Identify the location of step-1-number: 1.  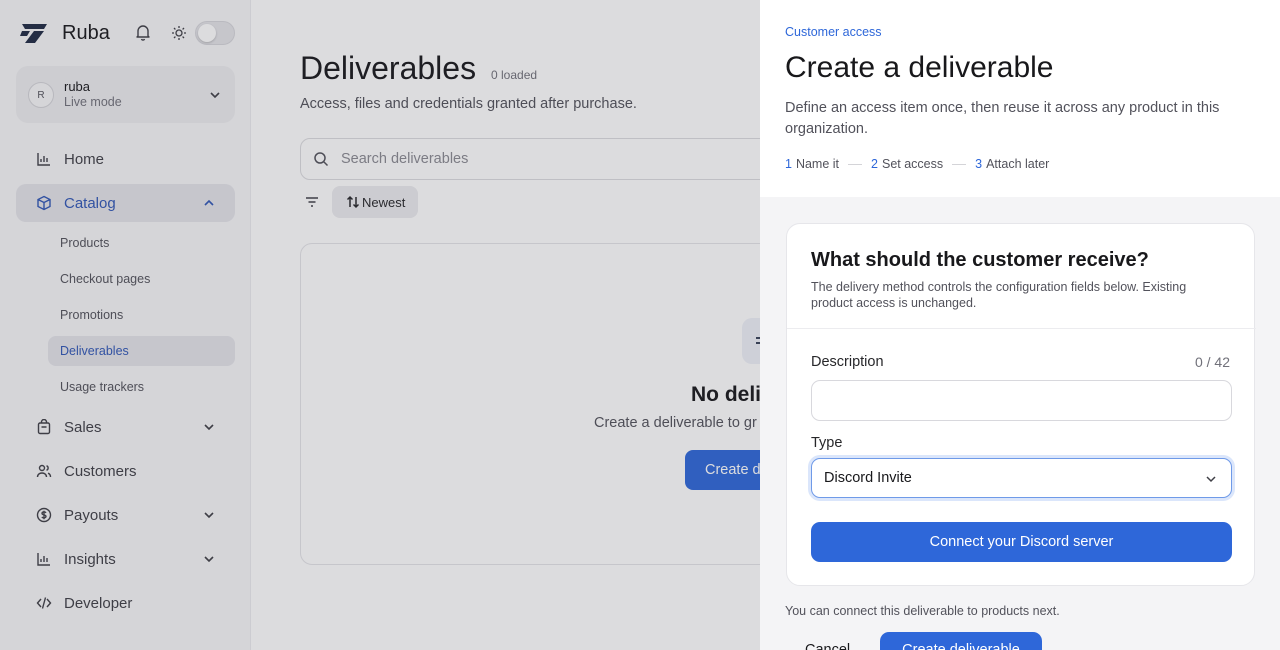
(788, 164).